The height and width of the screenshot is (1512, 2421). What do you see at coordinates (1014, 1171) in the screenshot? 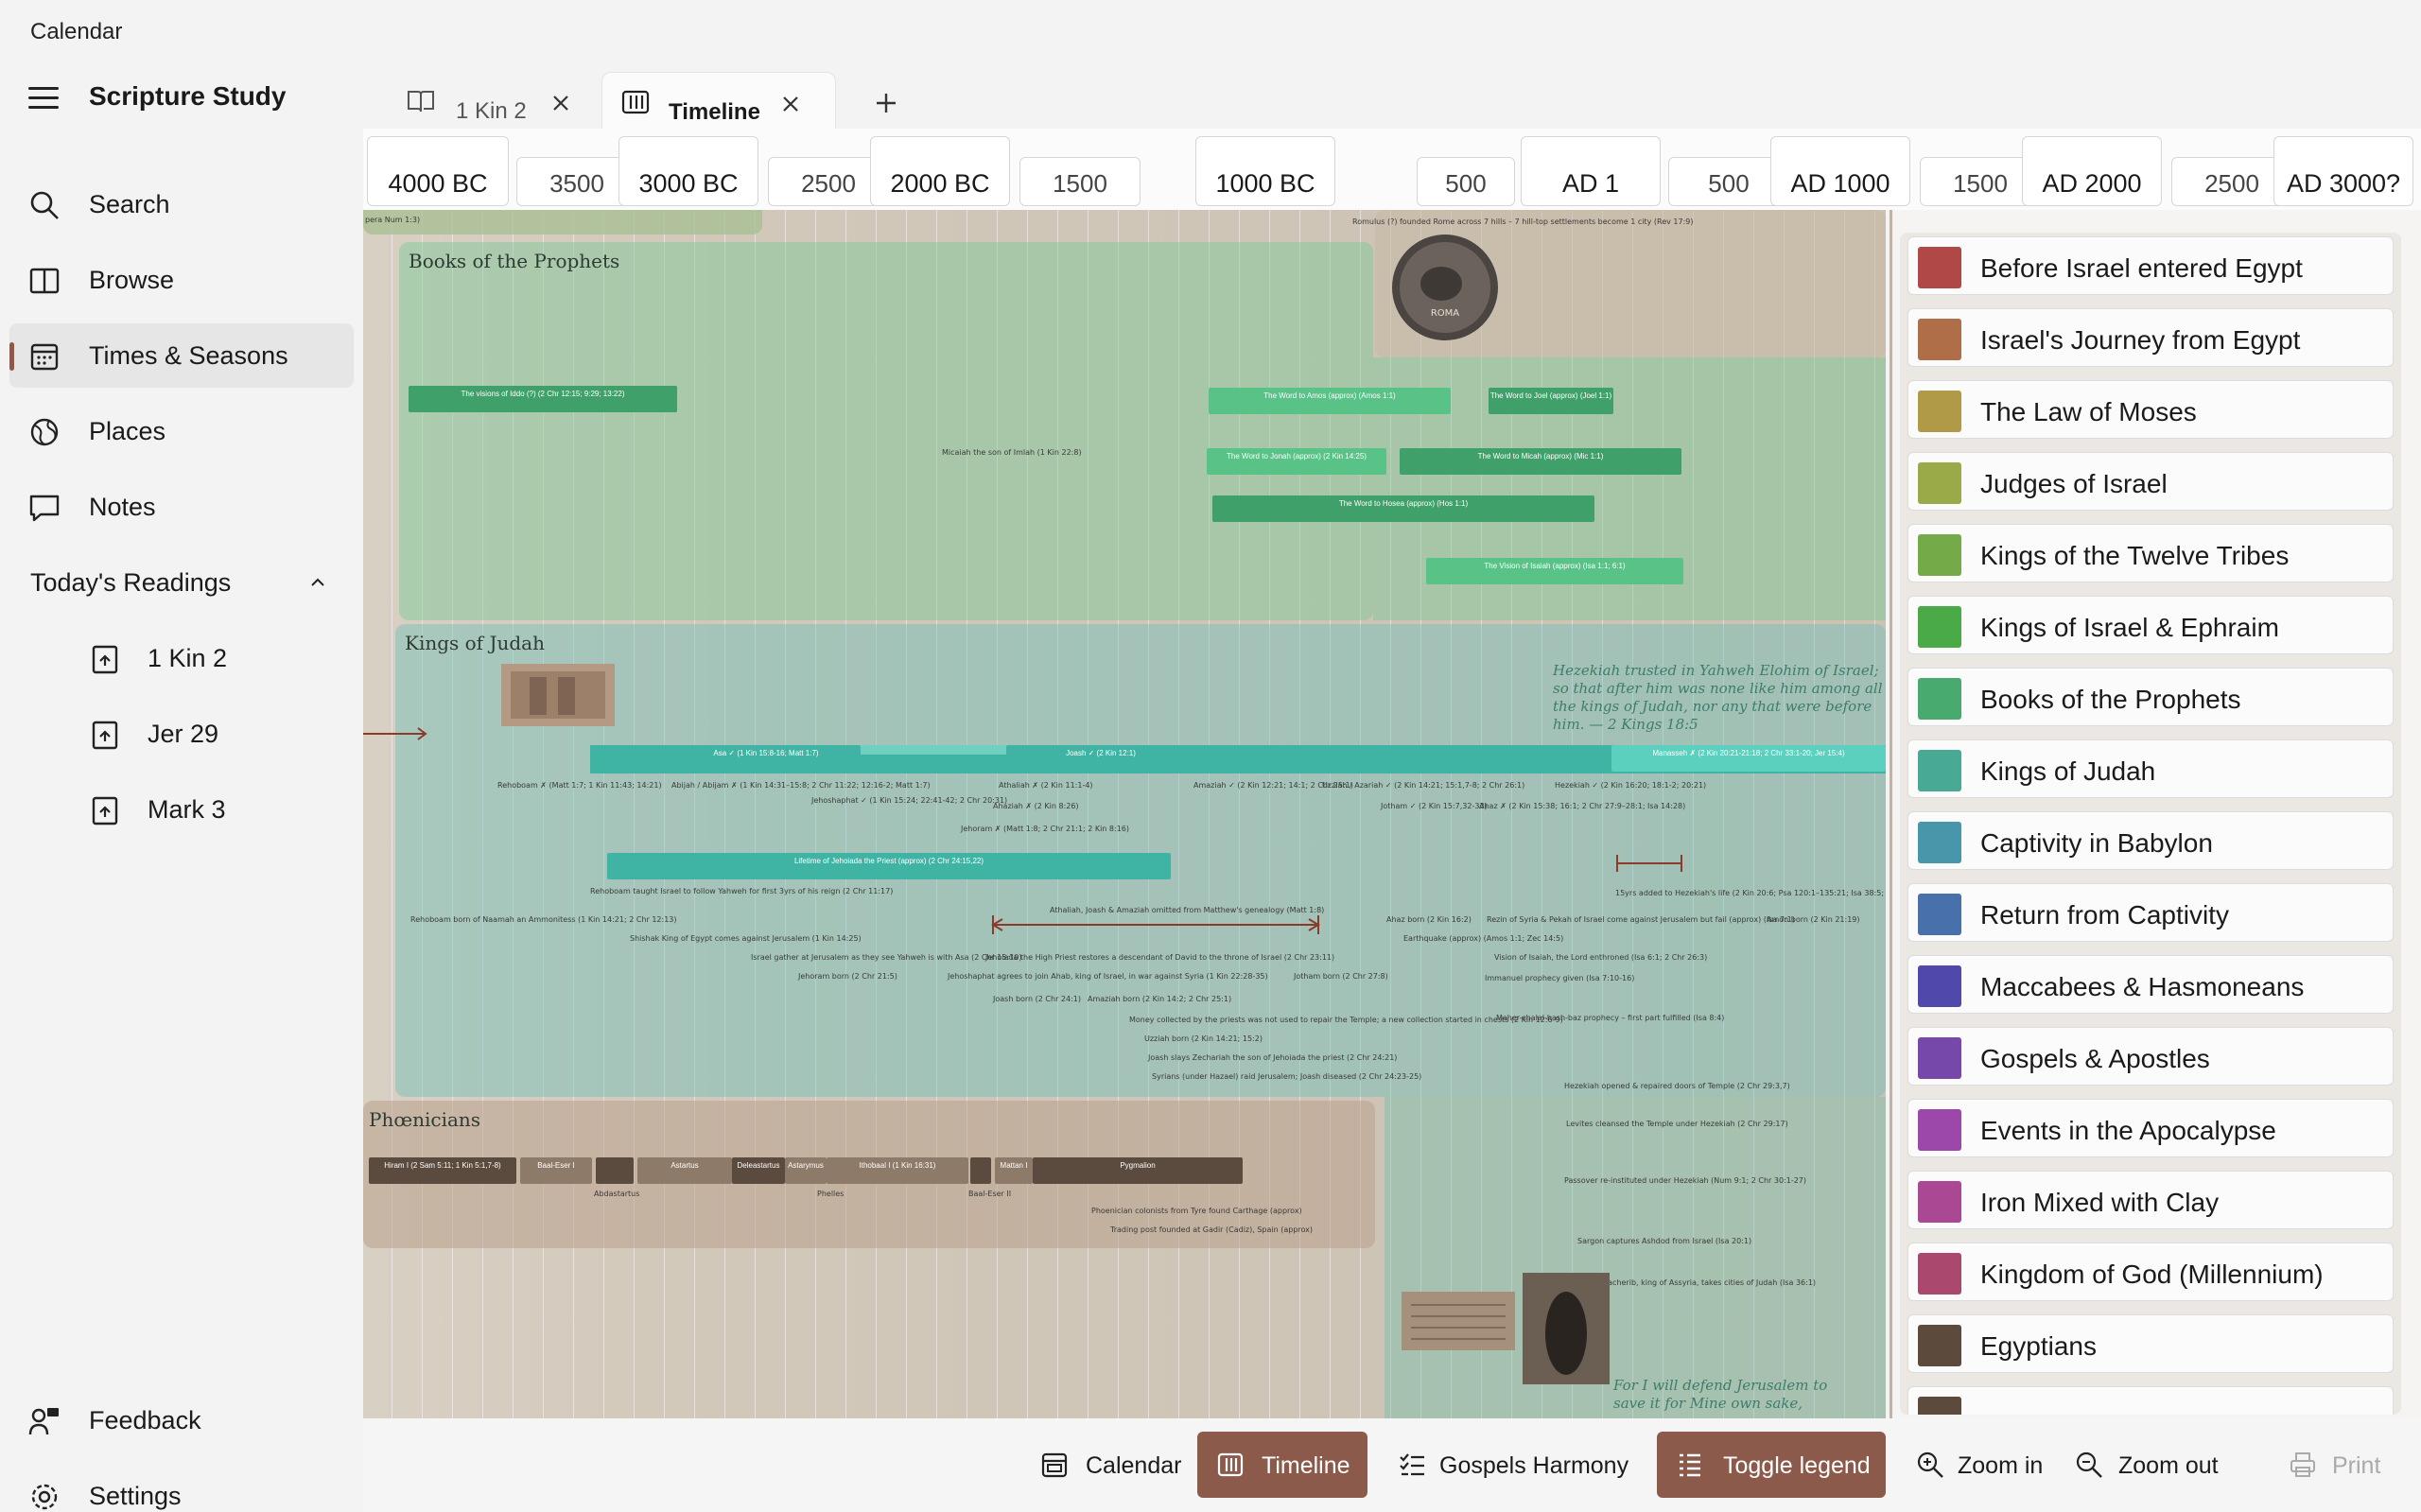
I see `event-bar: Mattan I` at bounding box center [1014, 1171].